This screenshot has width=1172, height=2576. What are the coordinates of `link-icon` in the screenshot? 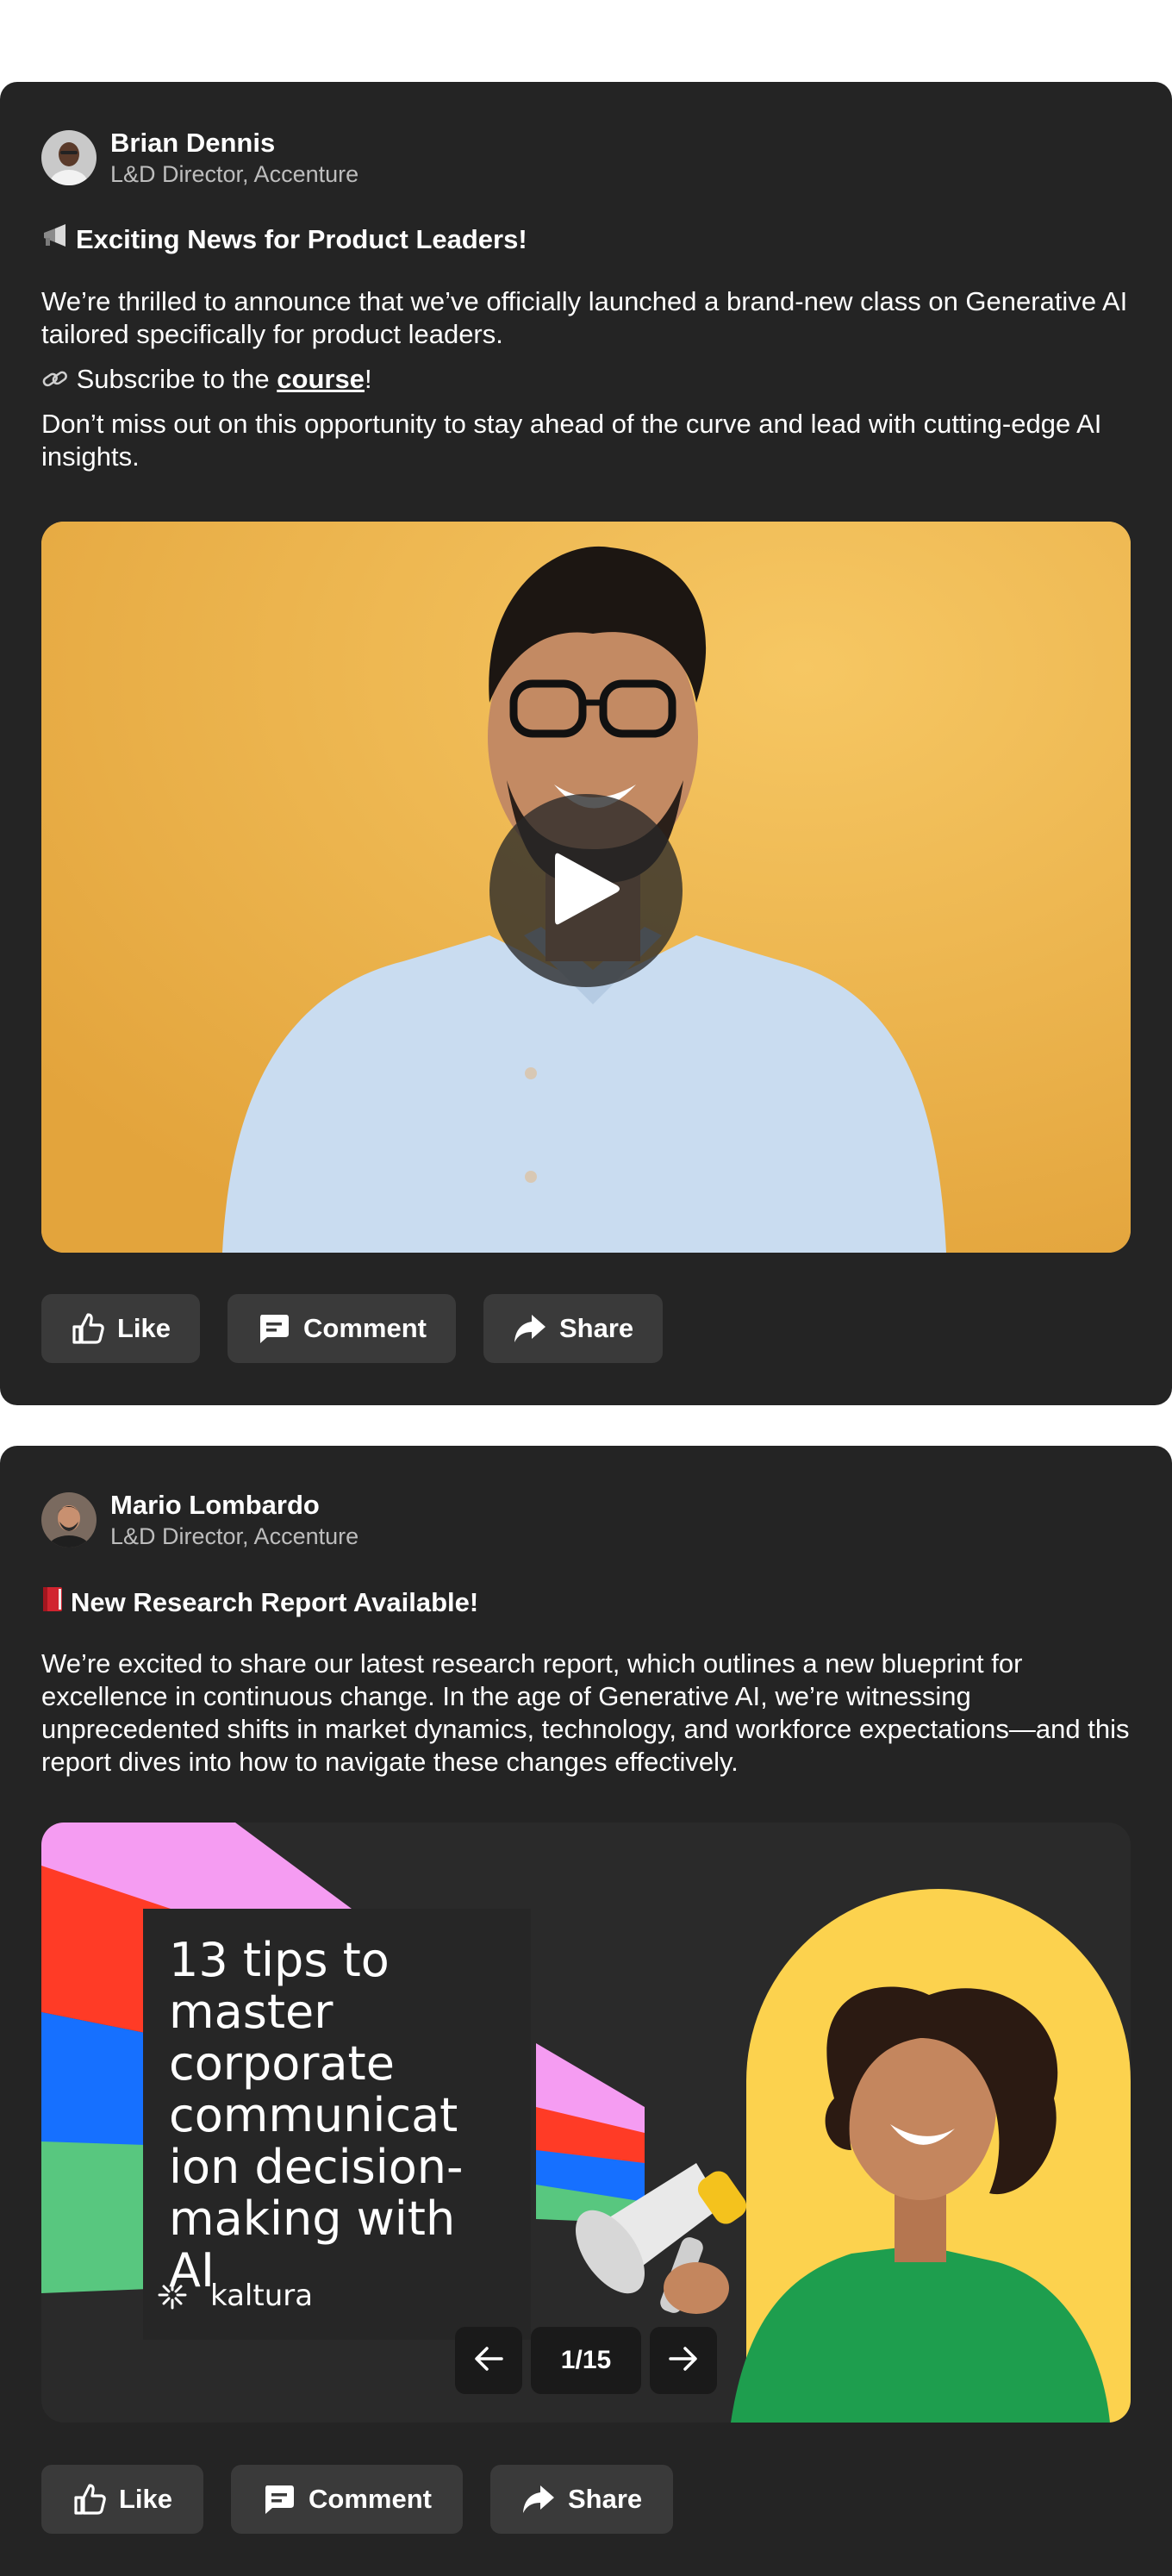 It's located at (59, 379).